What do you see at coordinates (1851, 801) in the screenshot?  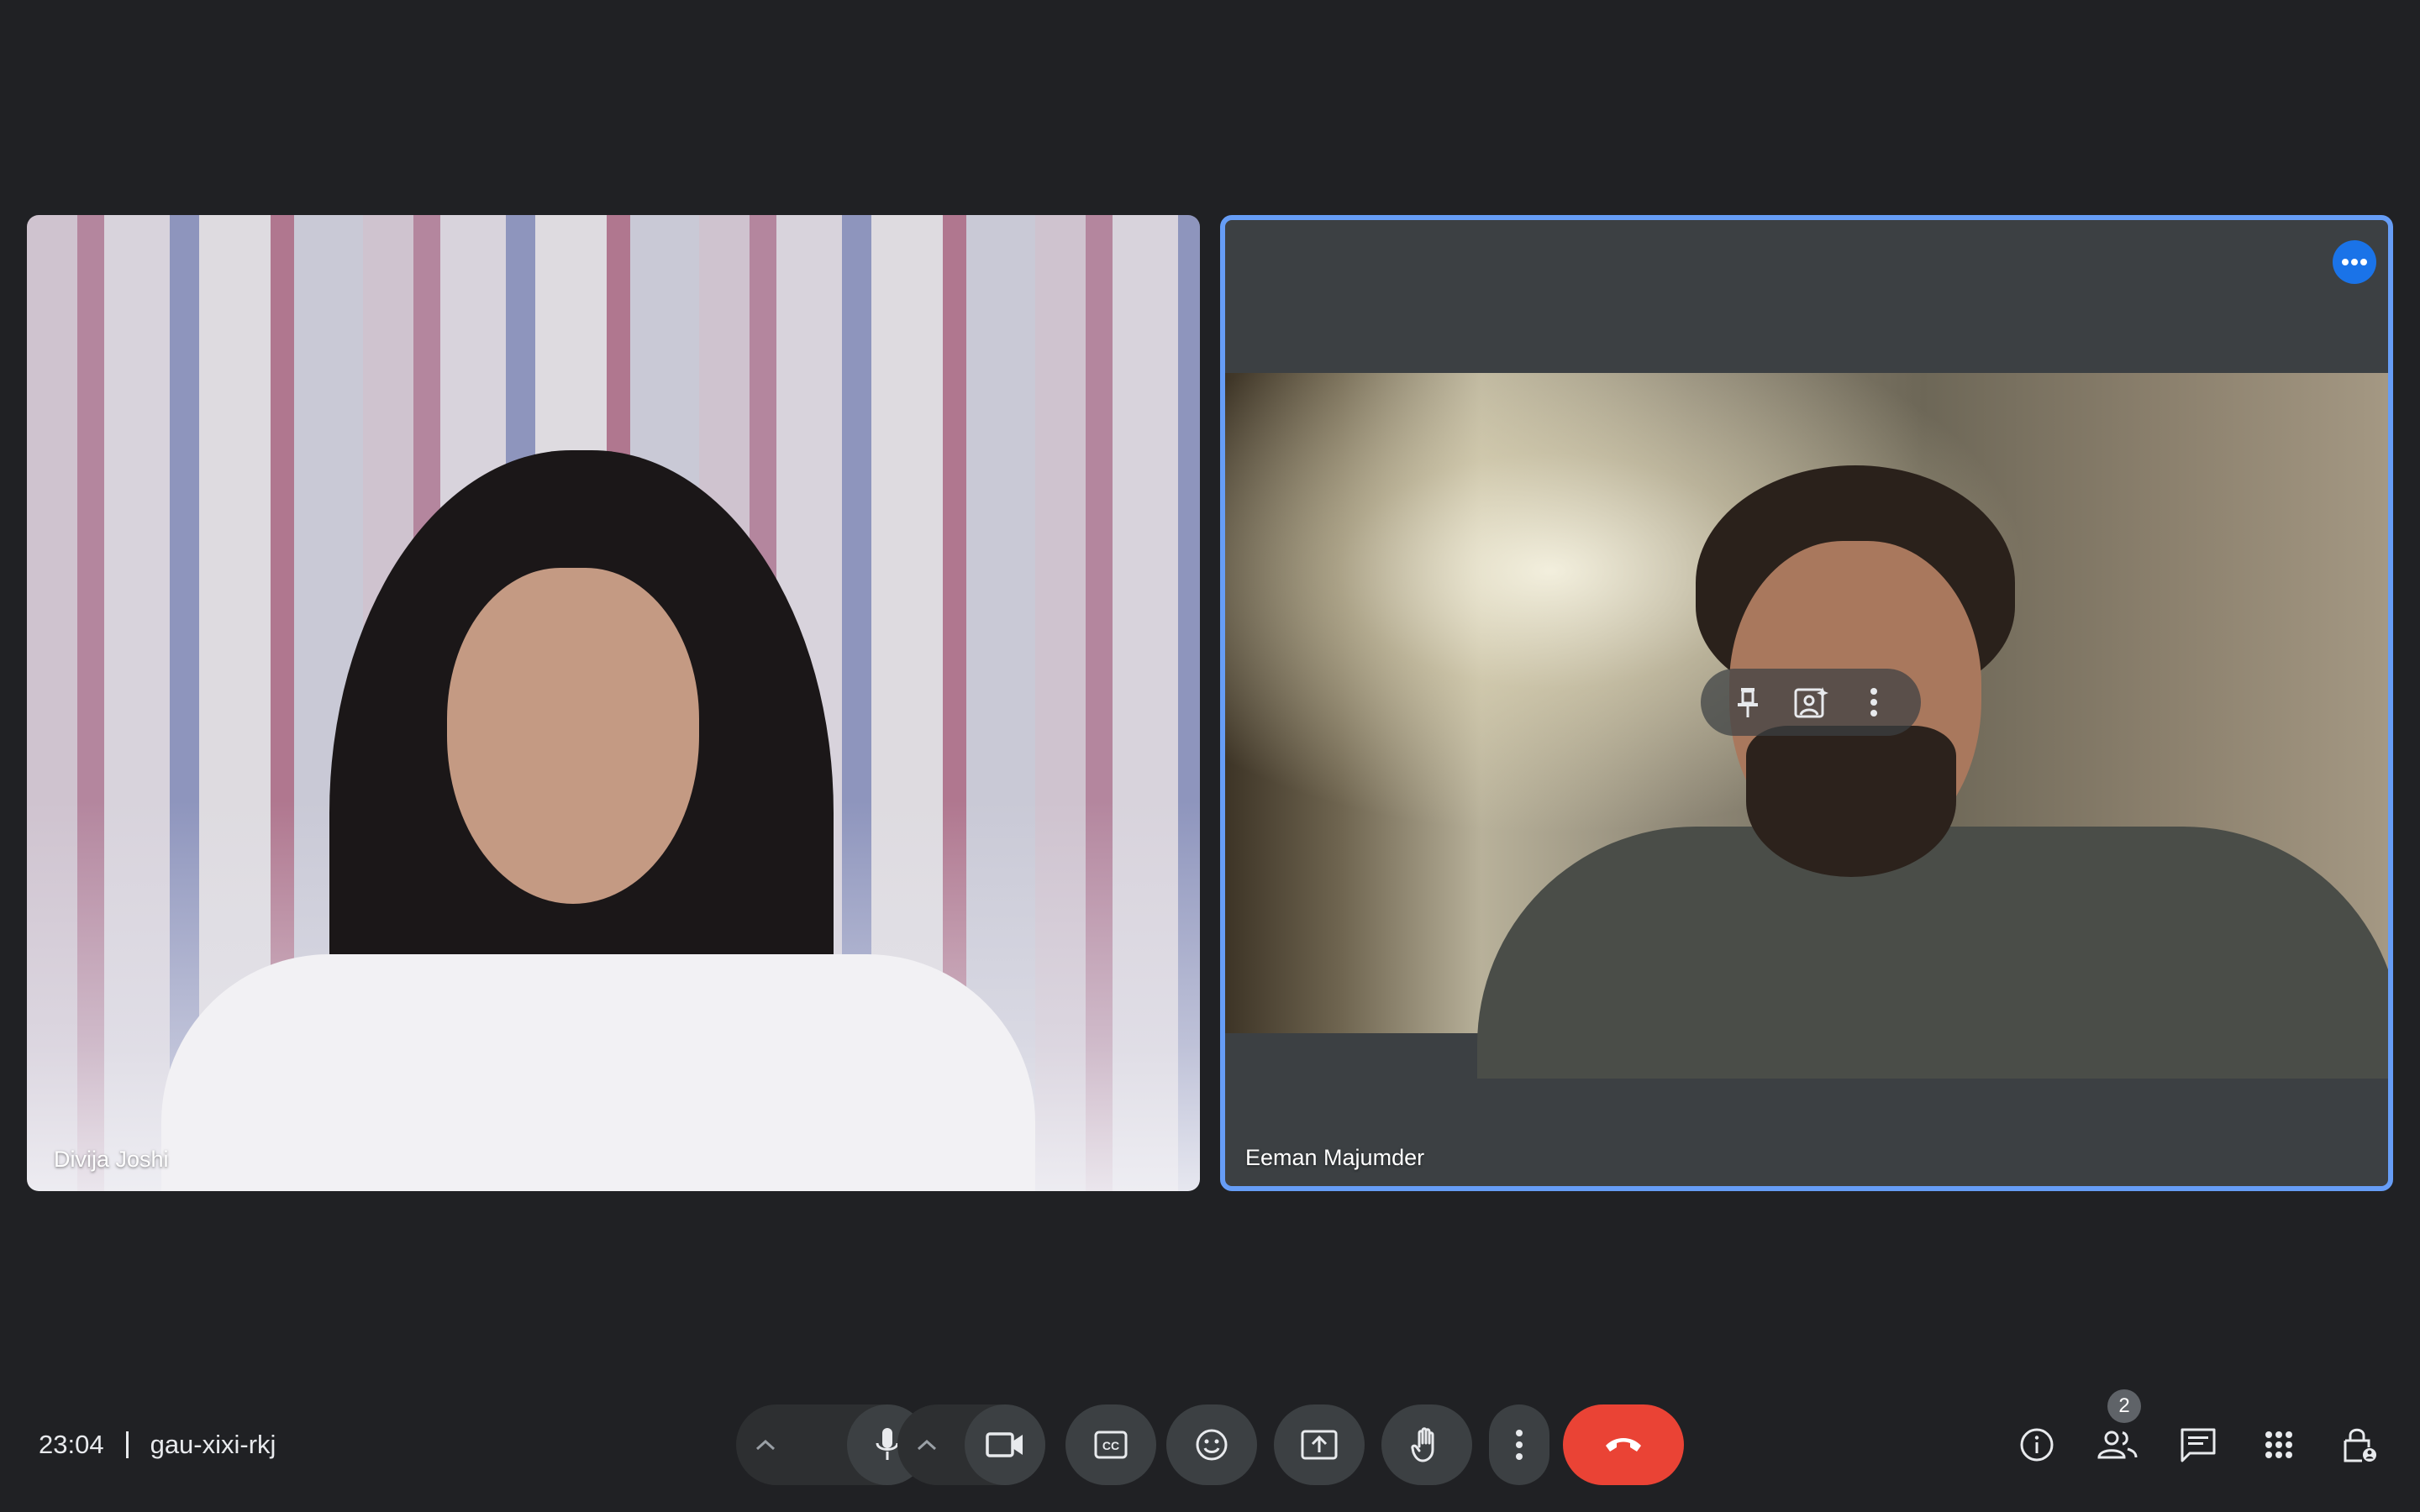 I see `participant-video-beard` at bounding box center [1851, 801].